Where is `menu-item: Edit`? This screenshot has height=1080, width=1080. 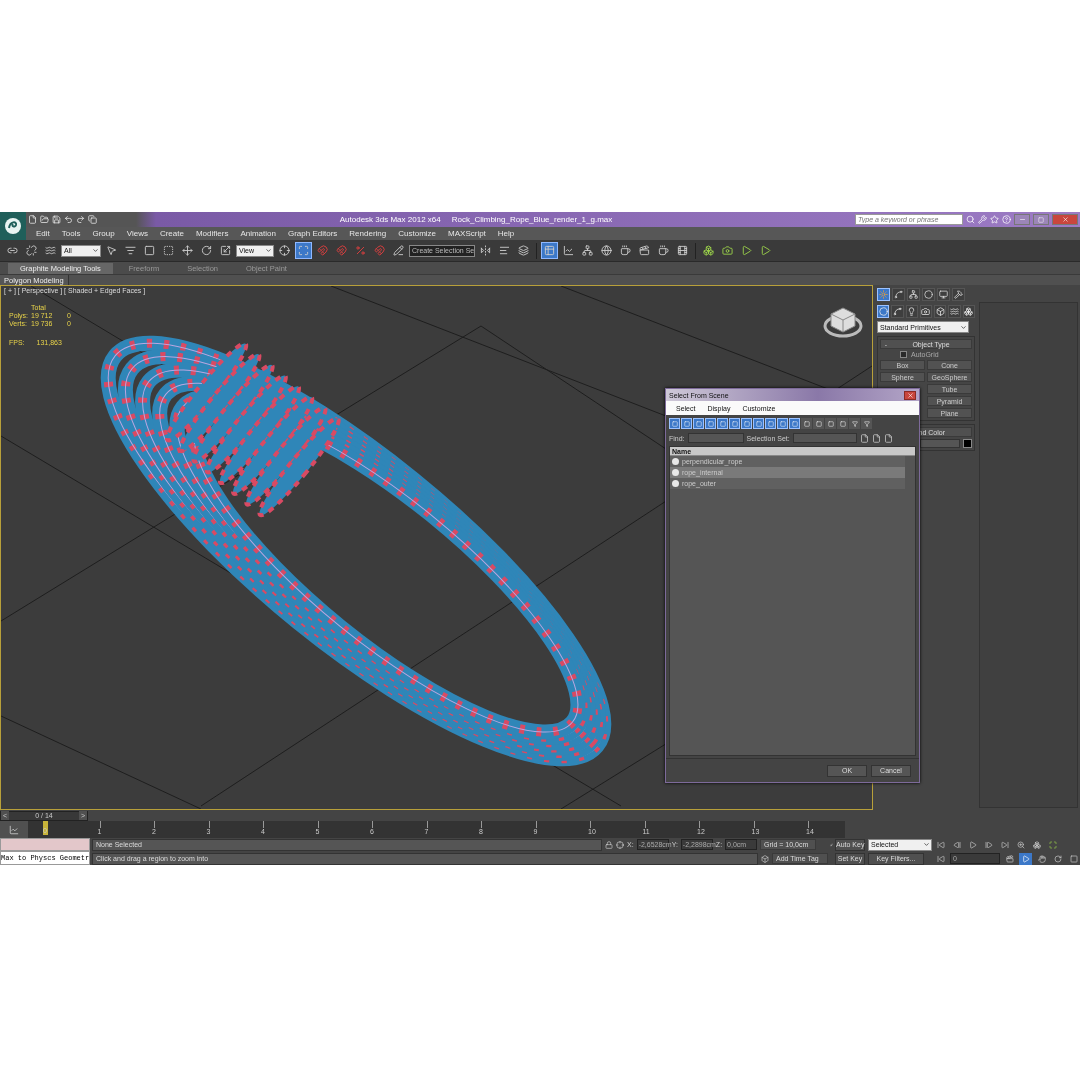
menu-item: Edit is located at coordinates (43, 233).